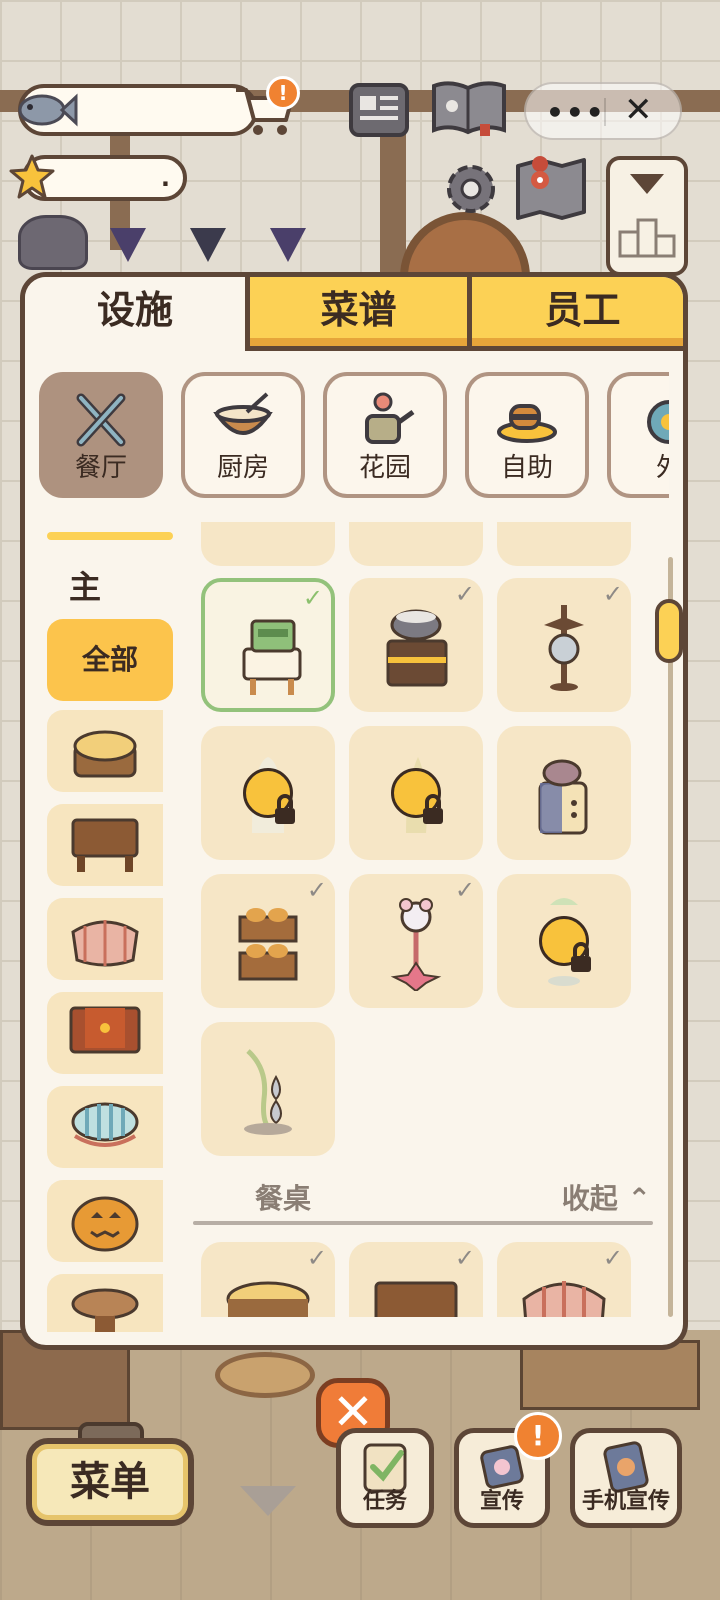  I want to click on grid-tile-bat-lamp: ✓, so click(564, 645).